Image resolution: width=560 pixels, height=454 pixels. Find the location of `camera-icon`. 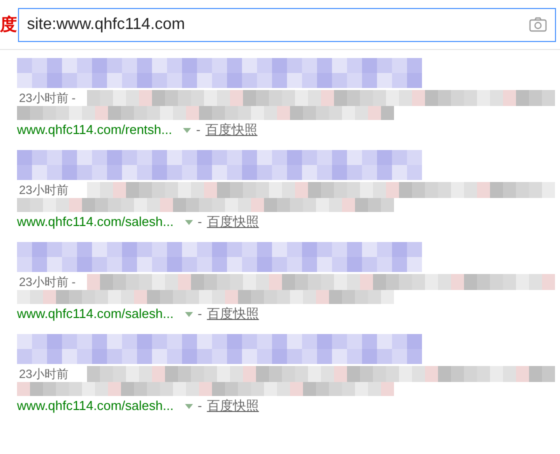

camera-icon is located at coordinates (538, 24).